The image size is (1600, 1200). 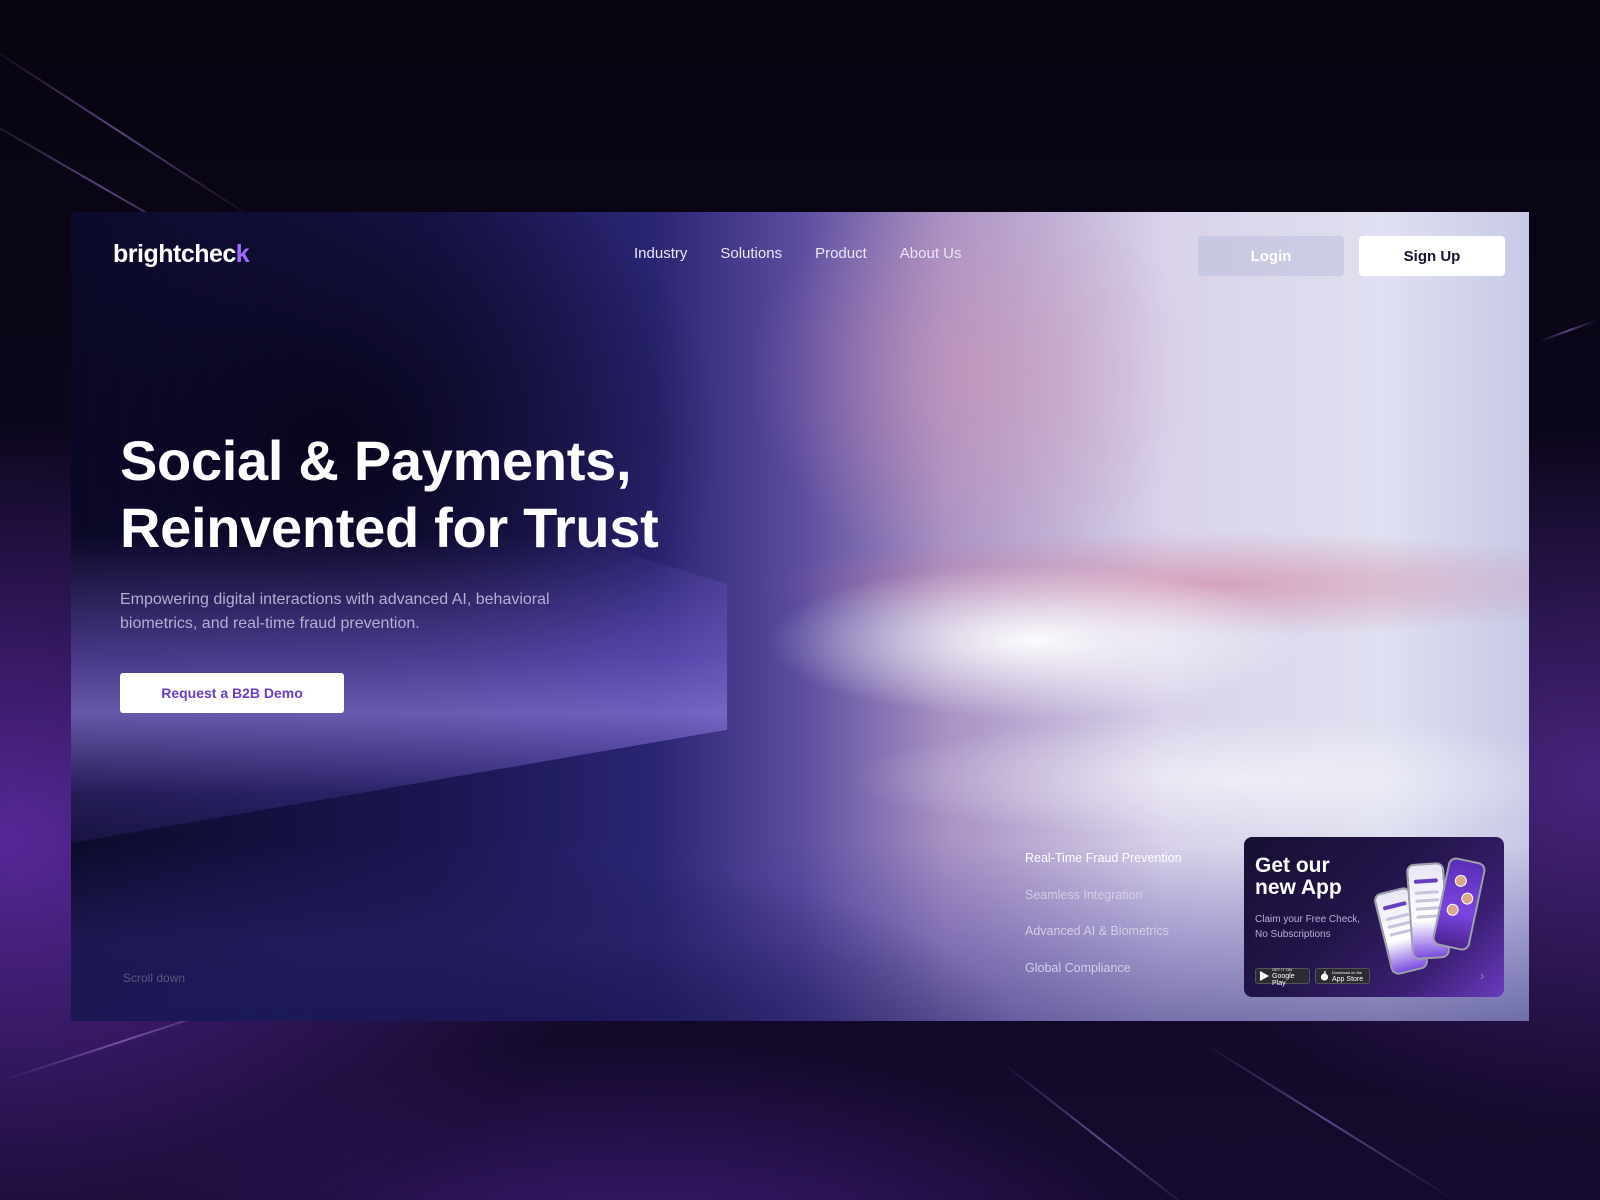 I want to click on feature-item-integration: Seamless Integration, so click(x=1103, y=906).